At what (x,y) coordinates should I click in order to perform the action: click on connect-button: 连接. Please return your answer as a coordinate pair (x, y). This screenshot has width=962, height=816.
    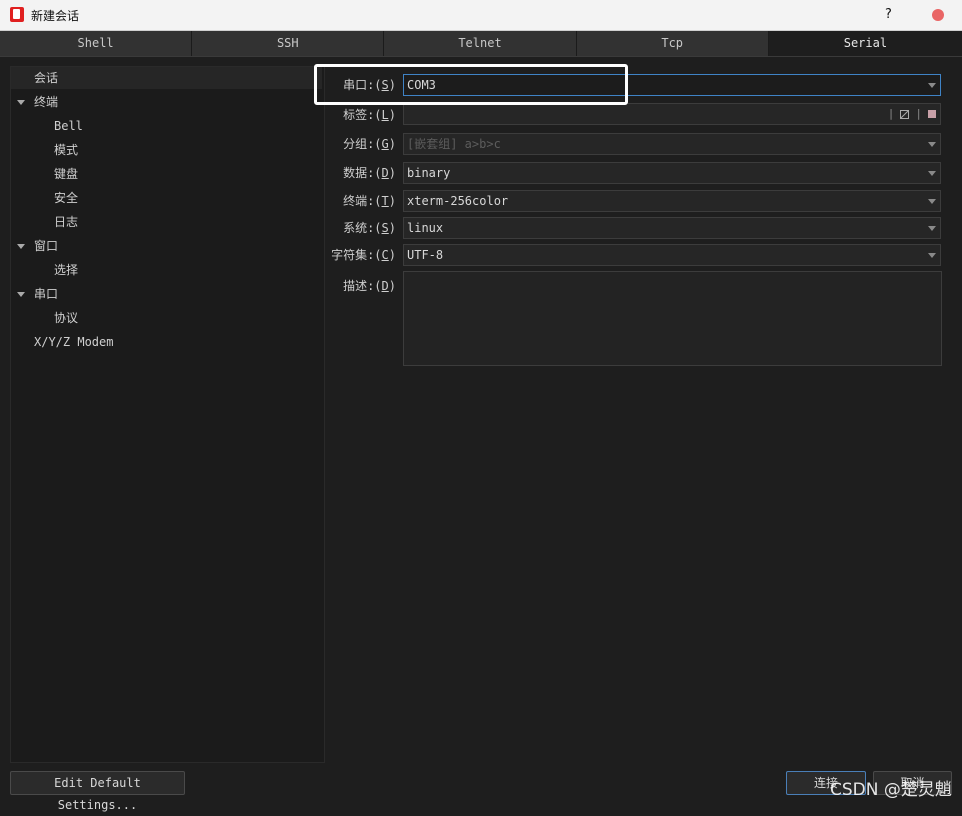
    Looking at the image, I should click on (826, 783).